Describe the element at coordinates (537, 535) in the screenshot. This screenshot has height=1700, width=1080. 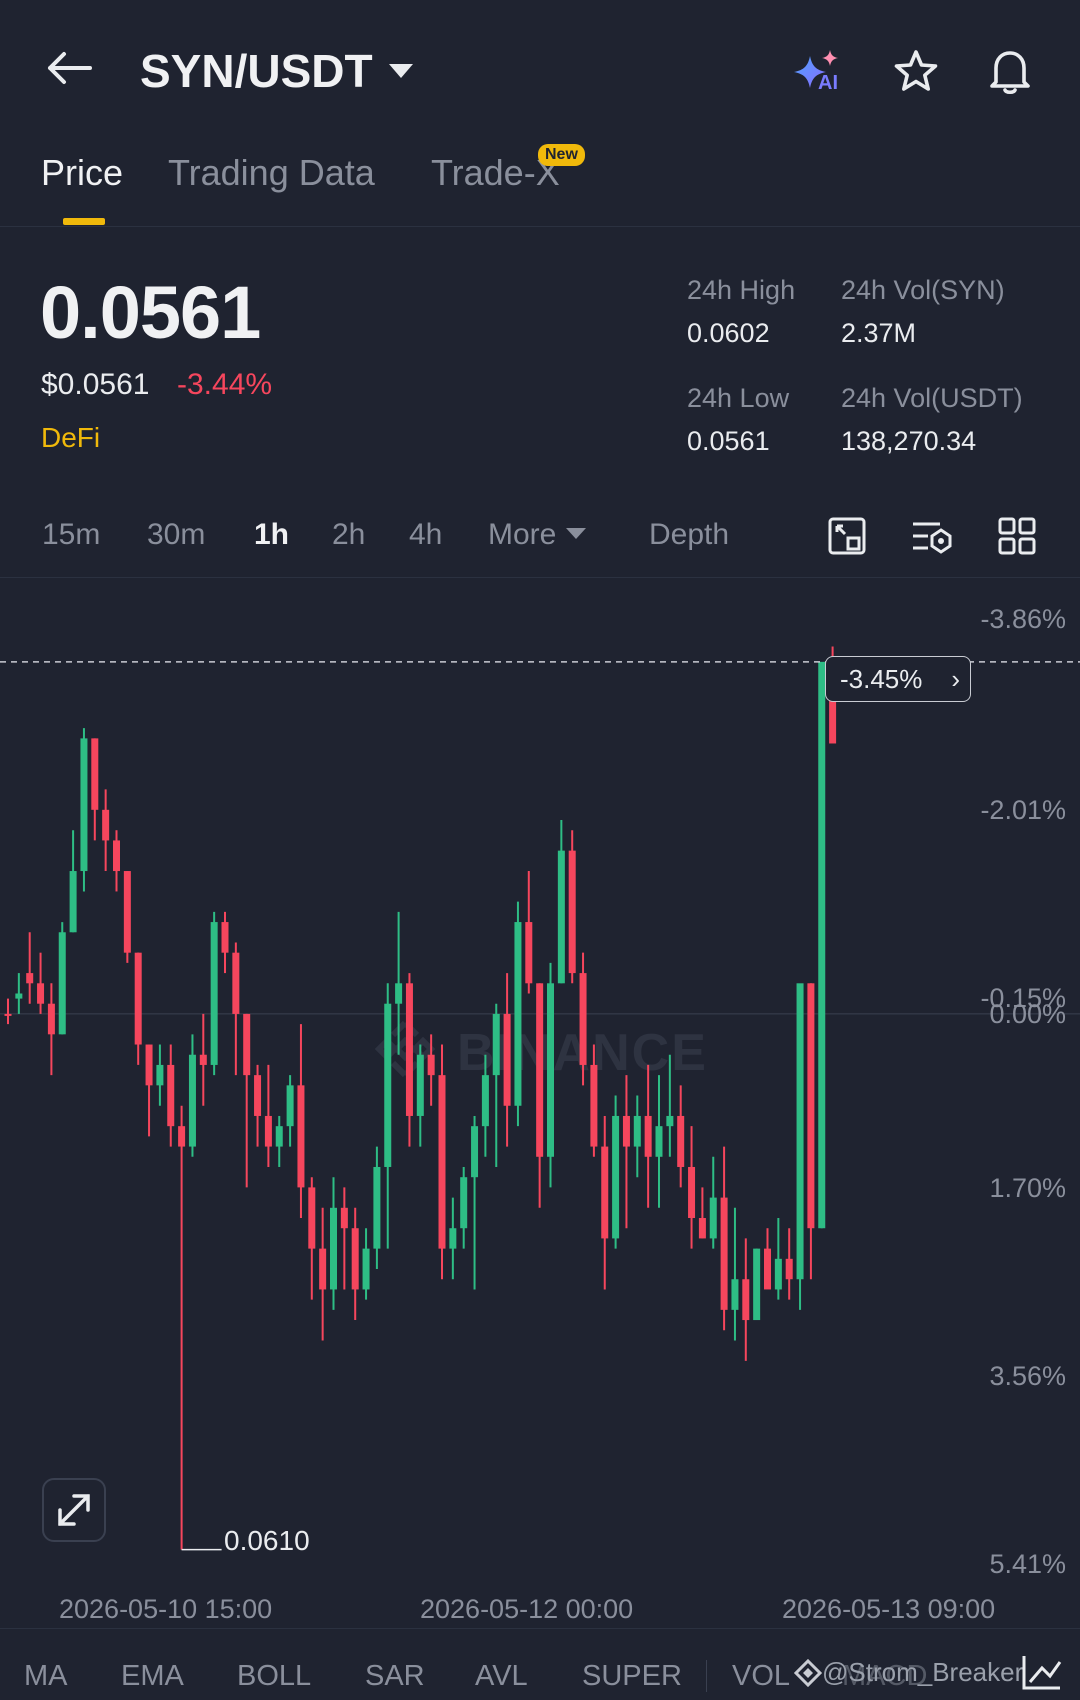
I see `timeframe-more: More` at that location.